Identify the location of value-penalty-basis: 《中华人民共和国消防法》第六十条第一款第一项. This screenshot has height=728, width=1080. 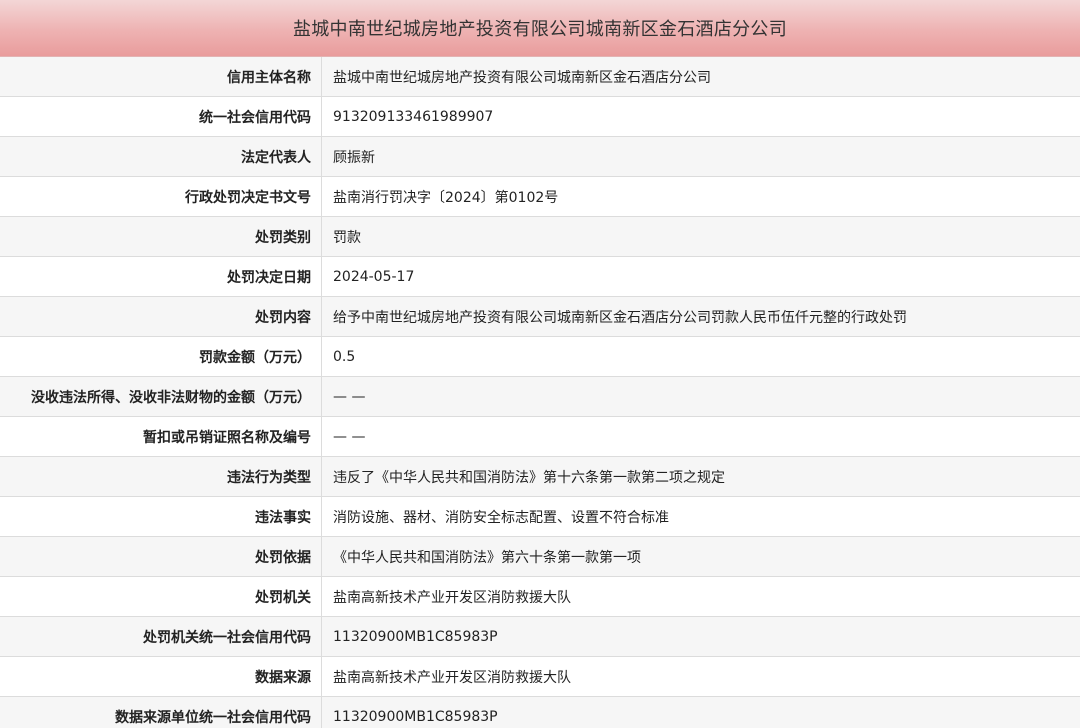
(487, 557).